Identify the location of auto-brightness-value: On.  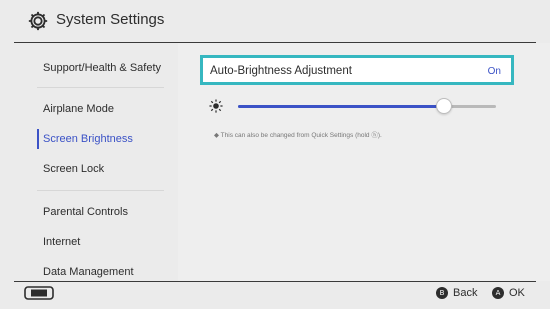
(494, 71).